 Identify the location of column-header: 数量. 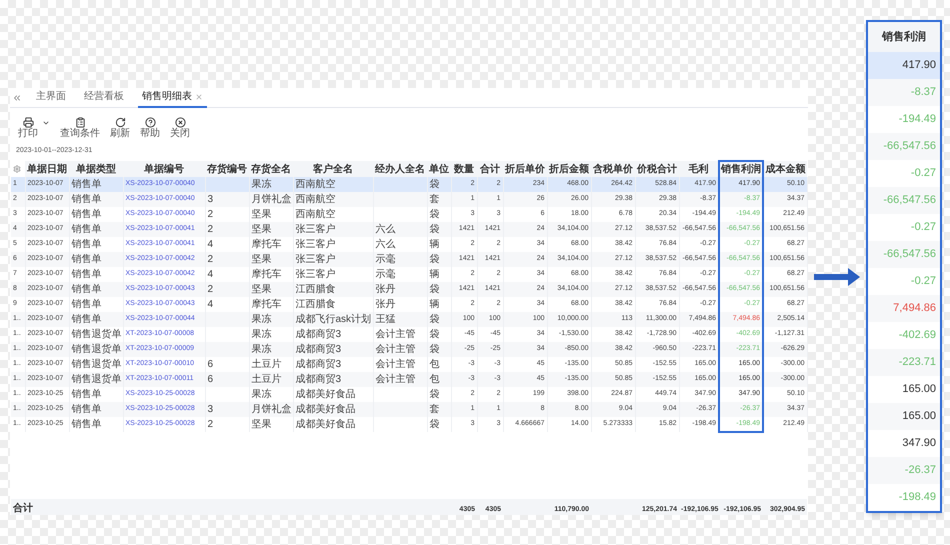
(464, 169).